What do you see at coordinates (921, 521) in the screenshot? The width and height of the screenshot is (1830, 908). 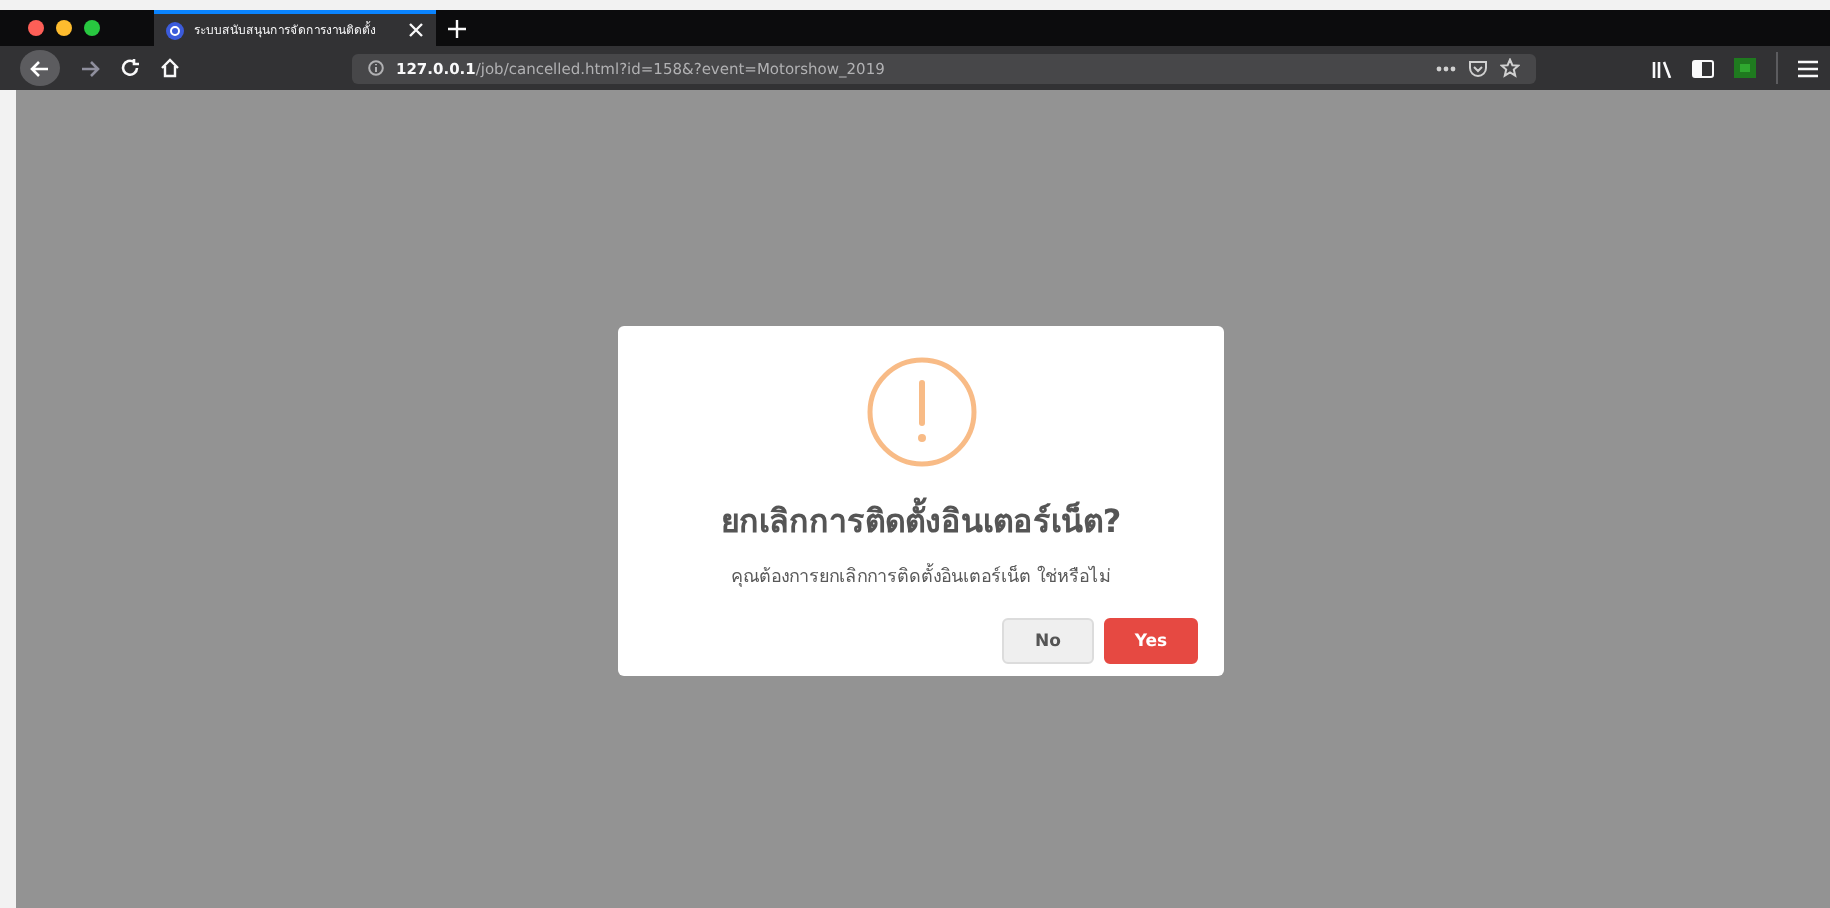 I see `dialog-title: ยกเลิกการติดตั้งอินเตอร์เน็ต?` at bounding box center [921, 521].